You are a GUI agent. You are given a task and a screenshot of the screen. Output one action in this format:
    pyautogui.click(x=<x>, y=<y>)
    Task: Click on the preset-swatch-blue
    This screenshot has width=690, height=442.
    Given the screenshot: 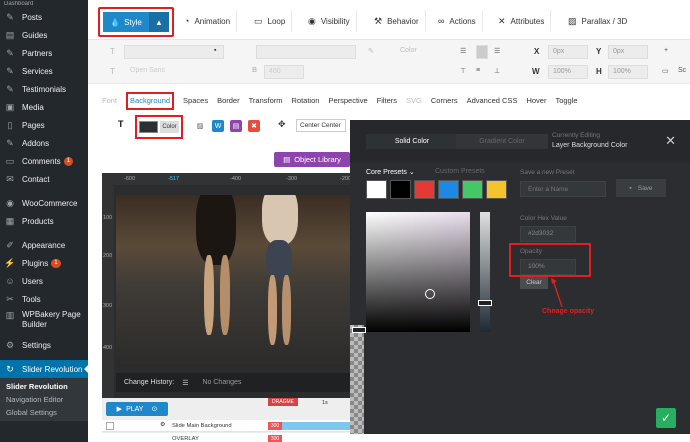 What is the action you would take?
    pyautogui.click(x=448, y=189)
    